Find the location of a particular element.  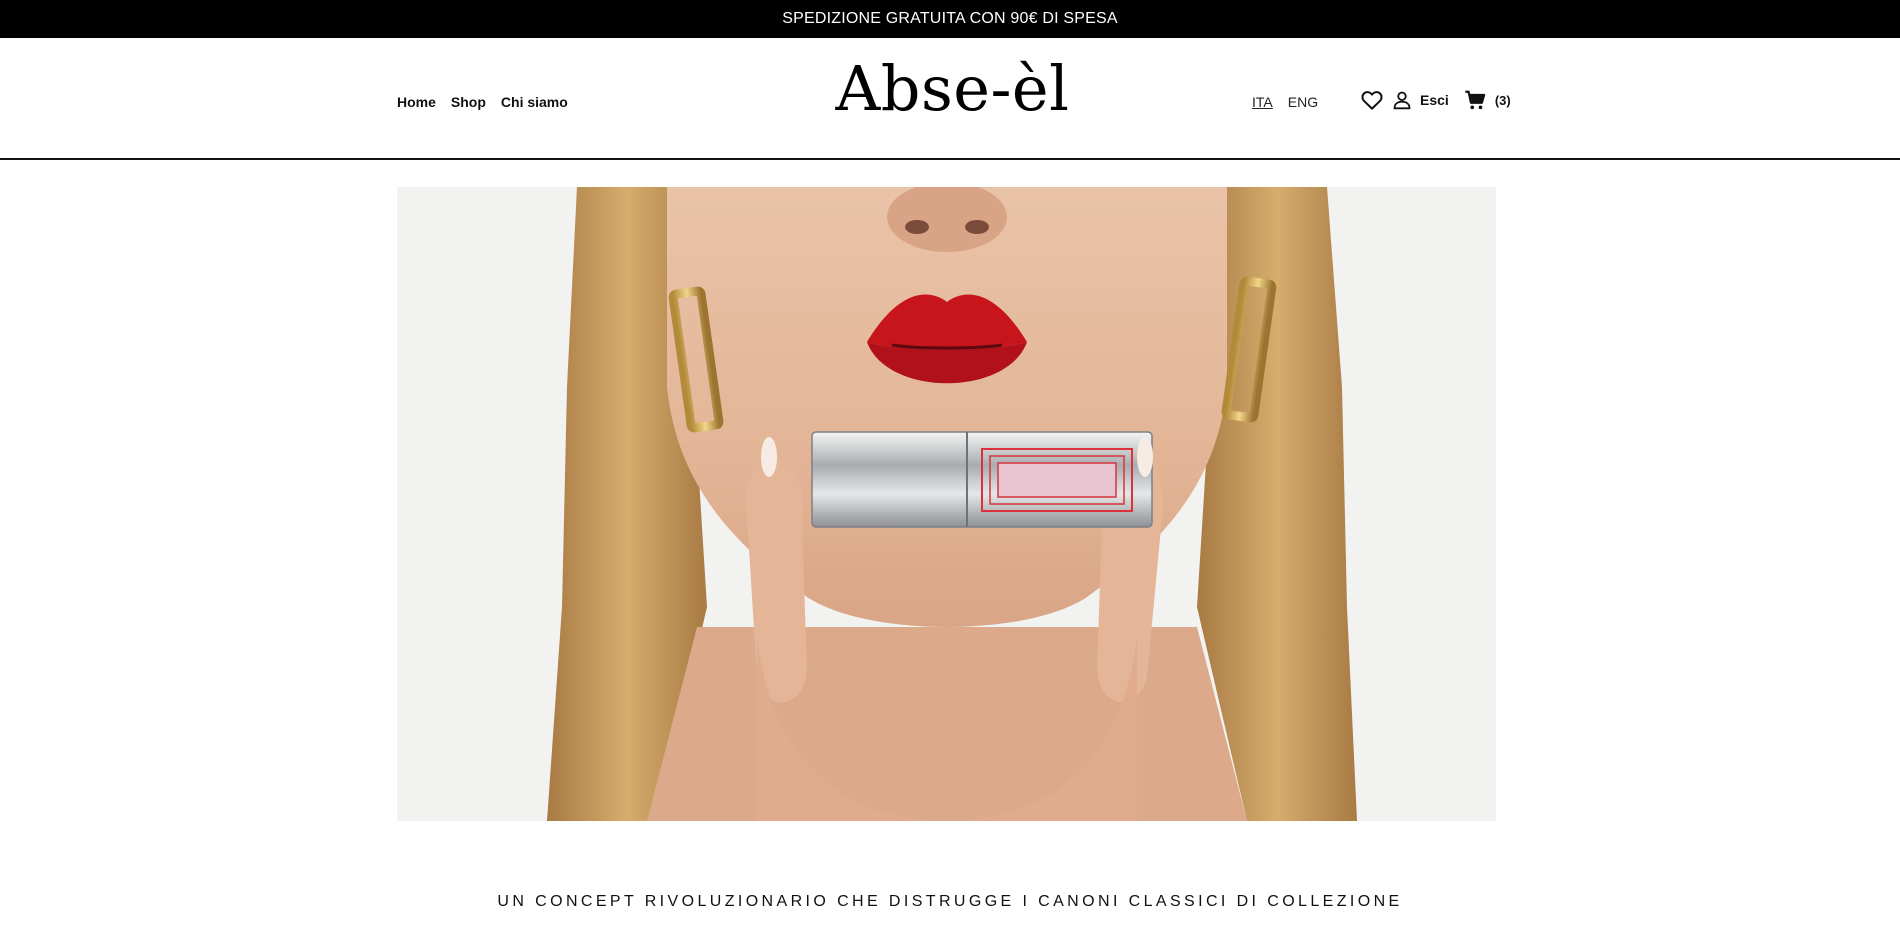

site-logo: Abse-èl is located at coordinates (952, 89).